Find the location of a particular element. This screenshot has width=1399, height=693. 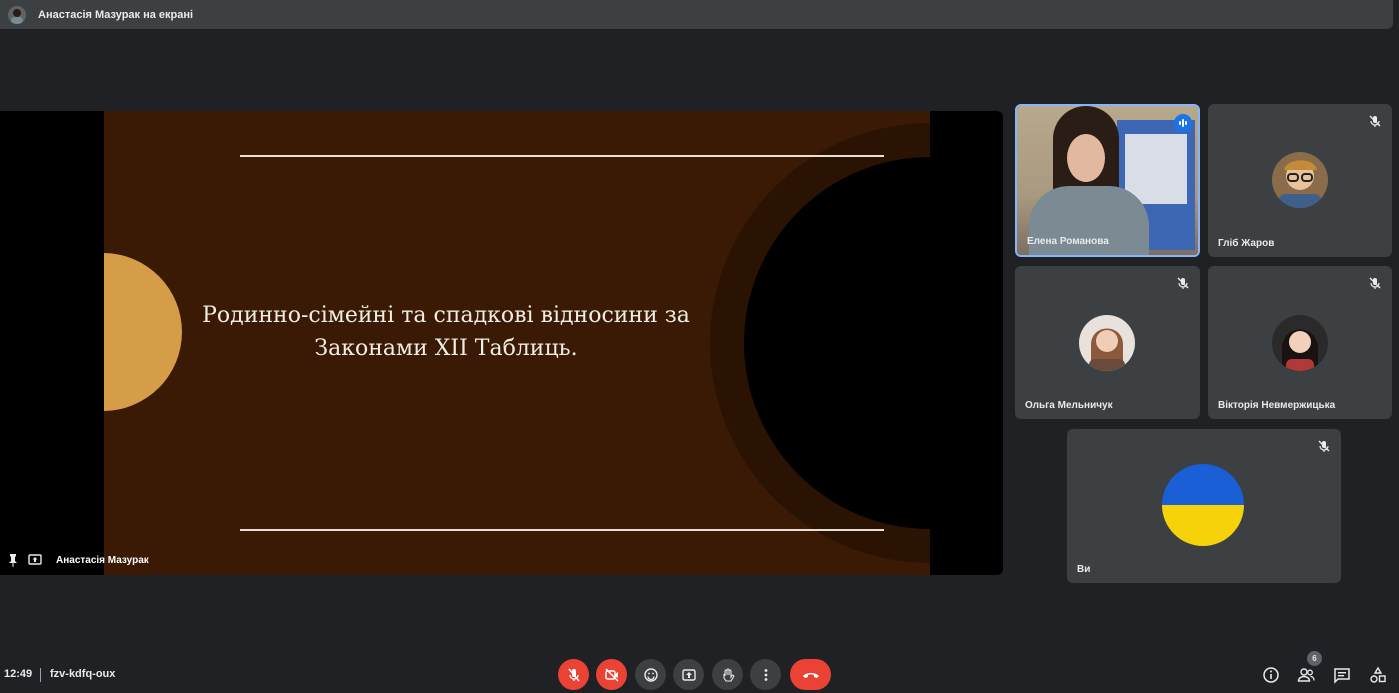

participant-tile: Ольга Мельничук is located at coordinates (1107, 342).